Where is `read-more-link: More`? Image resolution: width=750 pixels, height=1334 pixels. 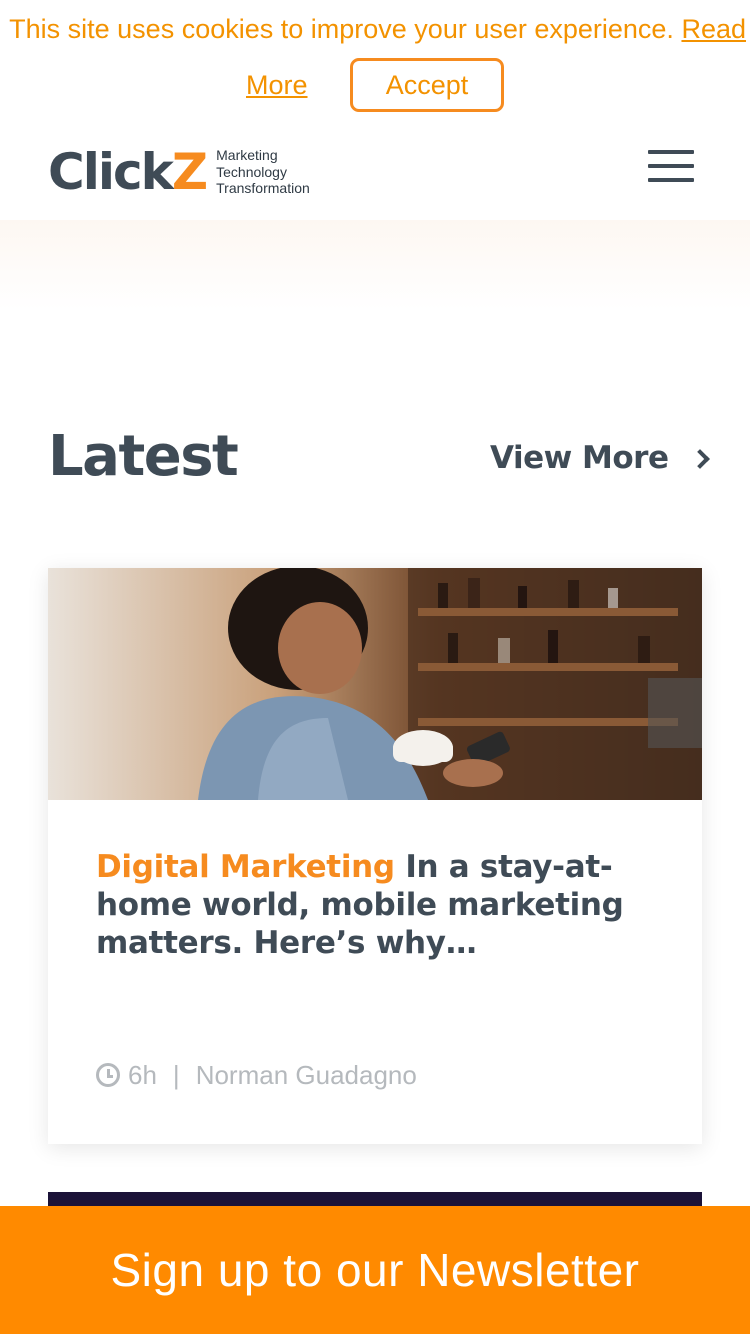
read-more-link: More is located at coordinates (277, 85).